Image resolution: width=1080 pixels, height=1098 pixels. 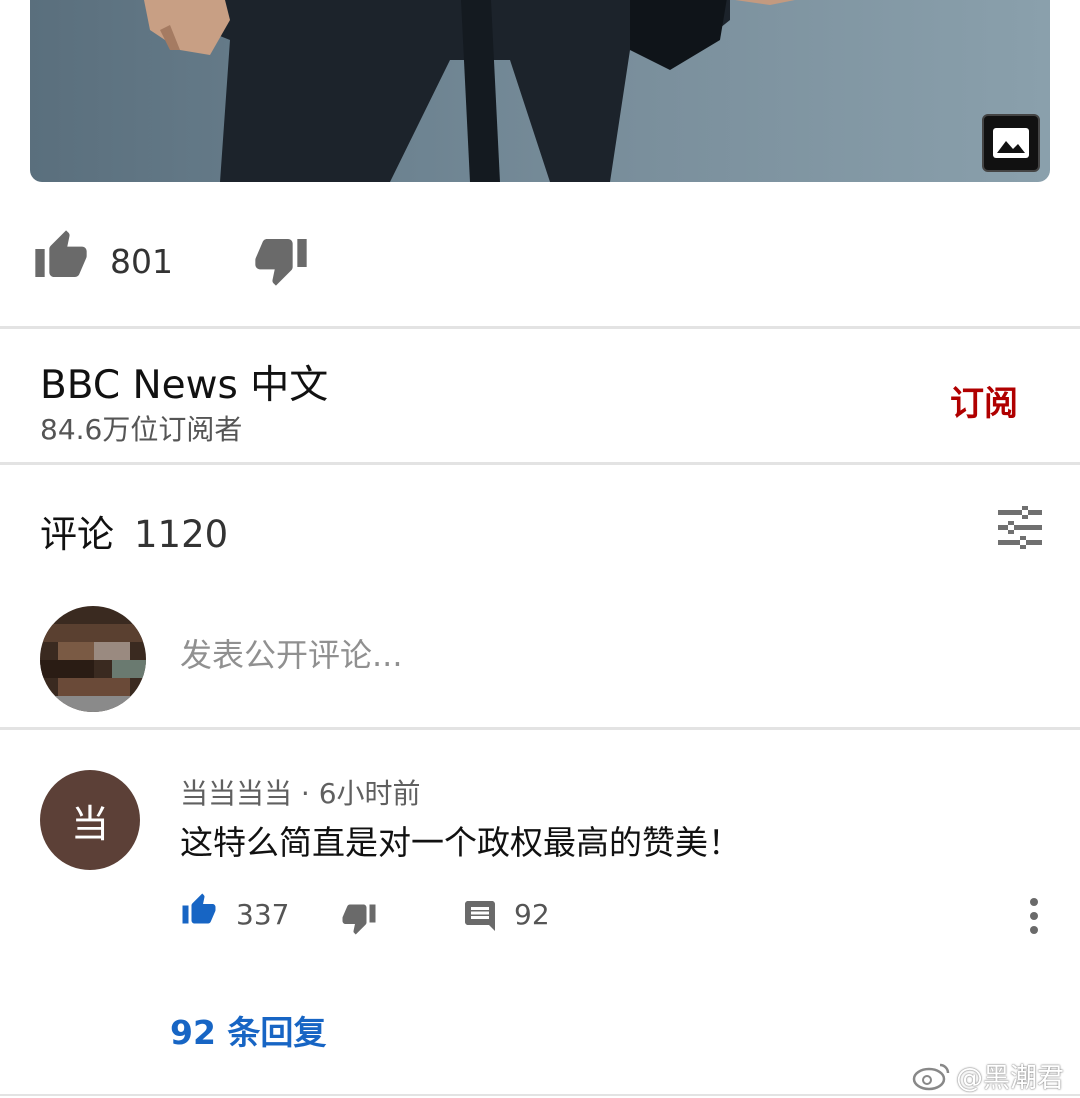 I want to click on image-icon, so click(x=1011, y=143).